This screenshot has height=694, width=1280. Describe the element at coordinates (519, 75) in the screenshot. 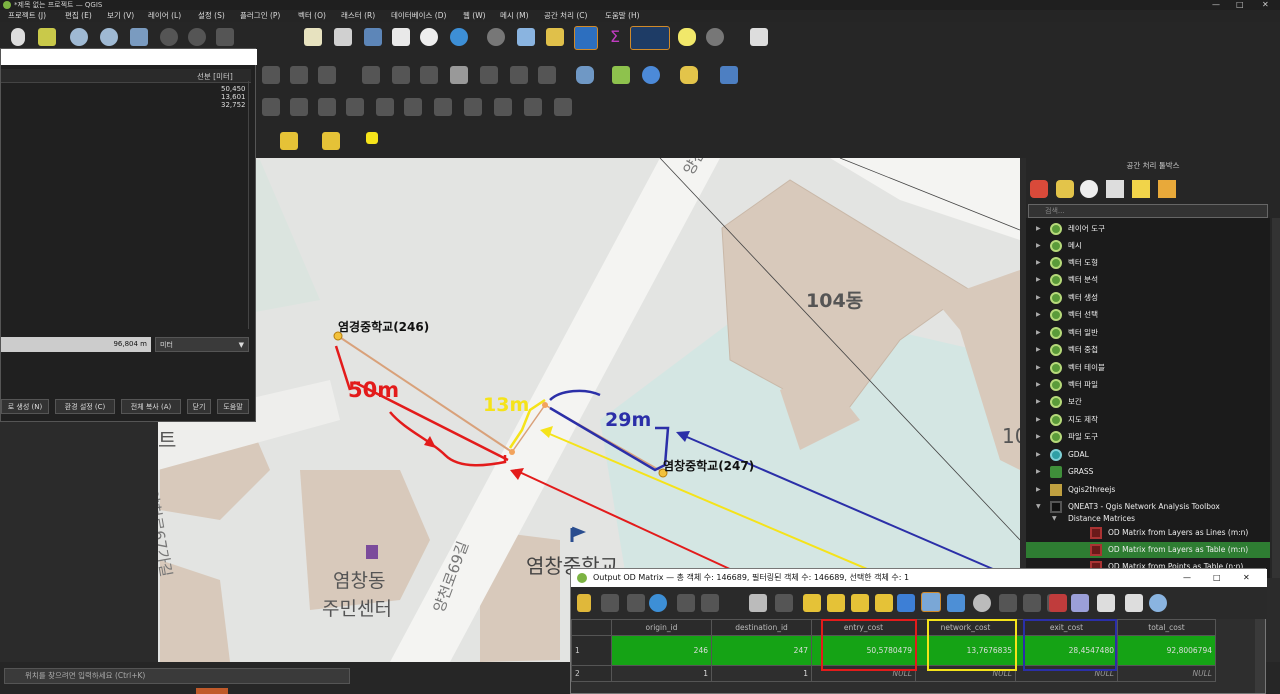

I see `undo-icon` at that location.